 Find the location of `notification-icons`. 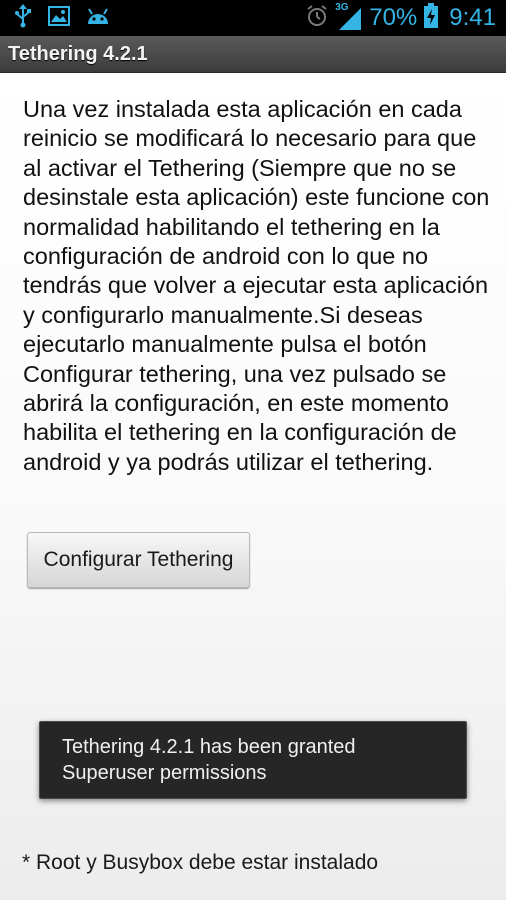

notification-icons is located at coordinates (62, 18).